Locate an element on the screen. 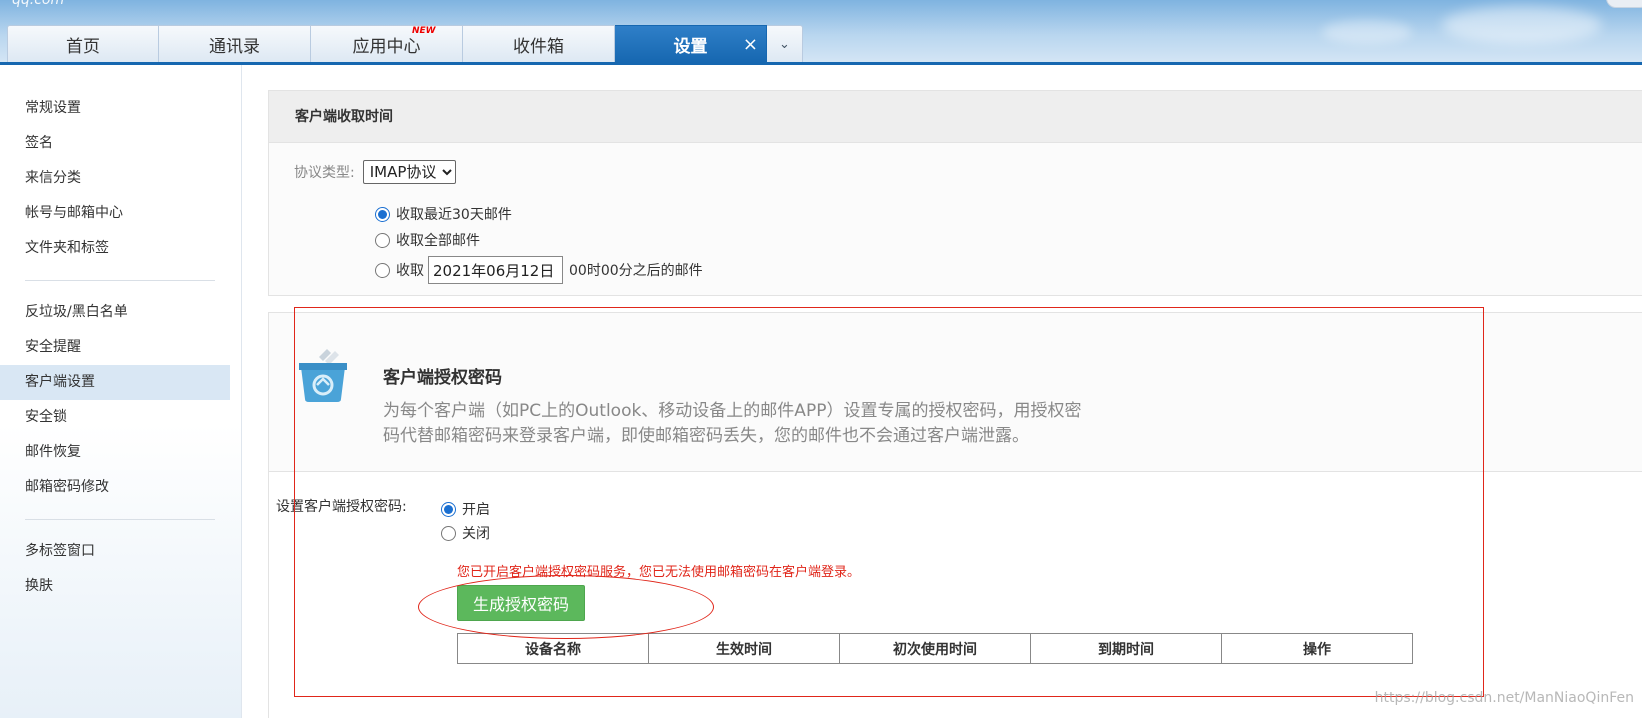  sidebar-item: 换肤 is located at coordinates (115, 586).